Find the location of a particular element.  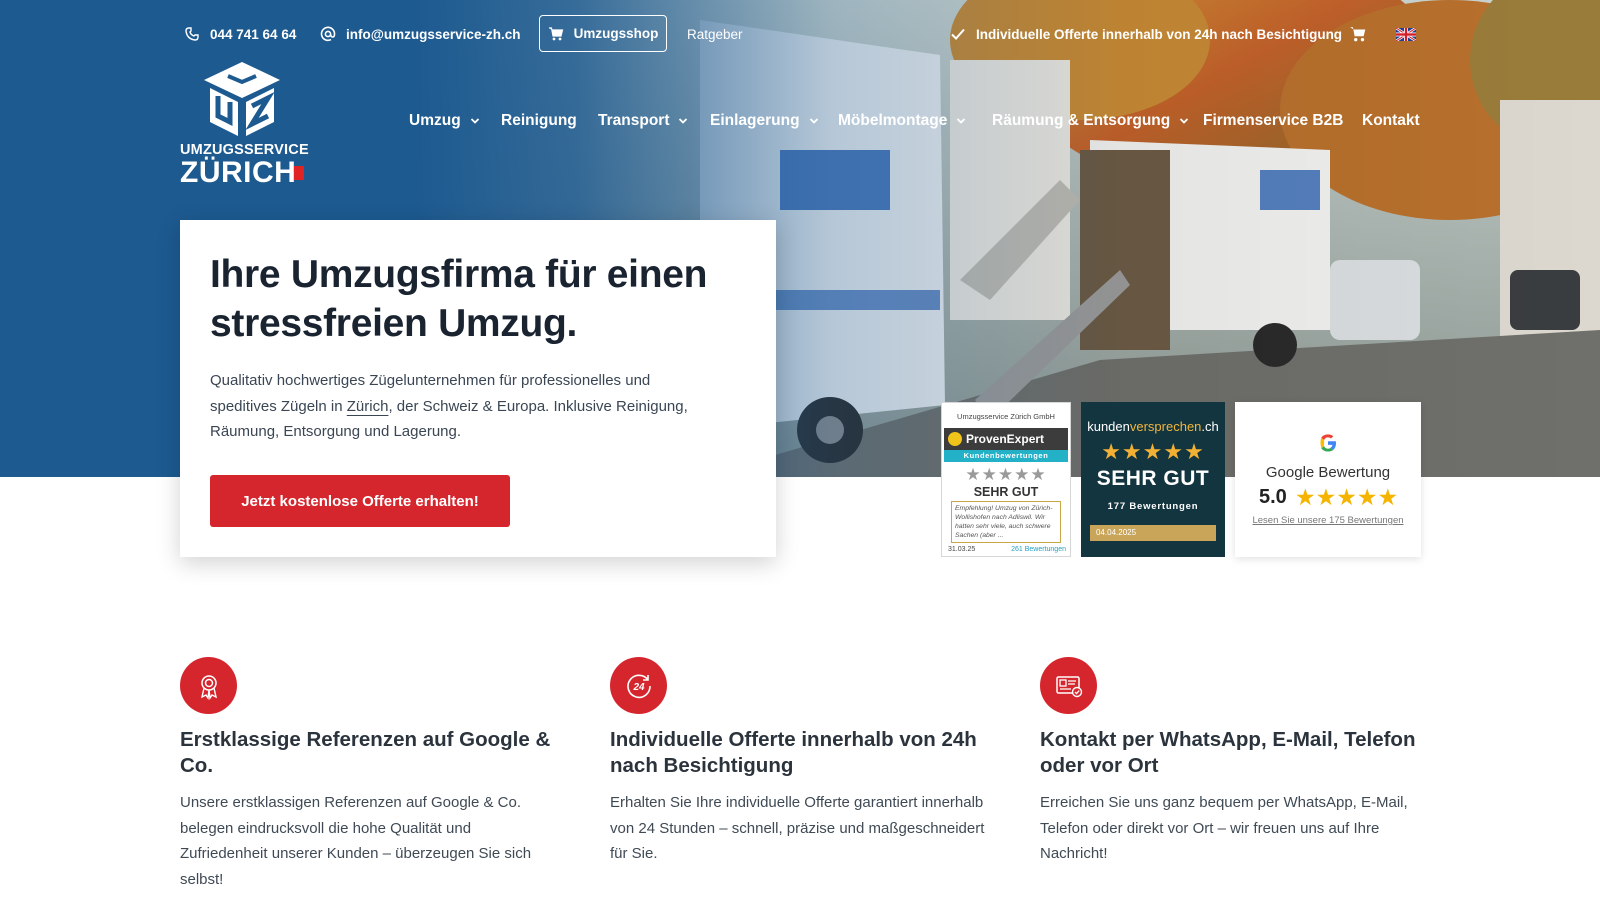

kundenversprechen-stars-icon: ★★★★★ is located at coordinates (1153, 451).